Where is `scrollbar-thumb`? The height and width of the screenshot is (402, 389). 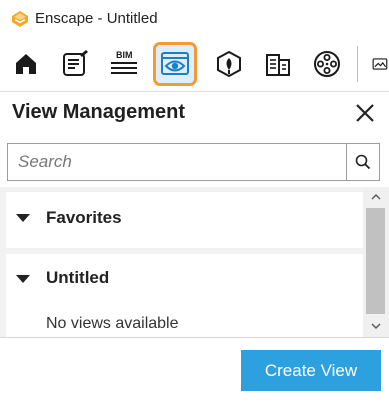
scrollbar-thumb is located at coordinates (375, 261).